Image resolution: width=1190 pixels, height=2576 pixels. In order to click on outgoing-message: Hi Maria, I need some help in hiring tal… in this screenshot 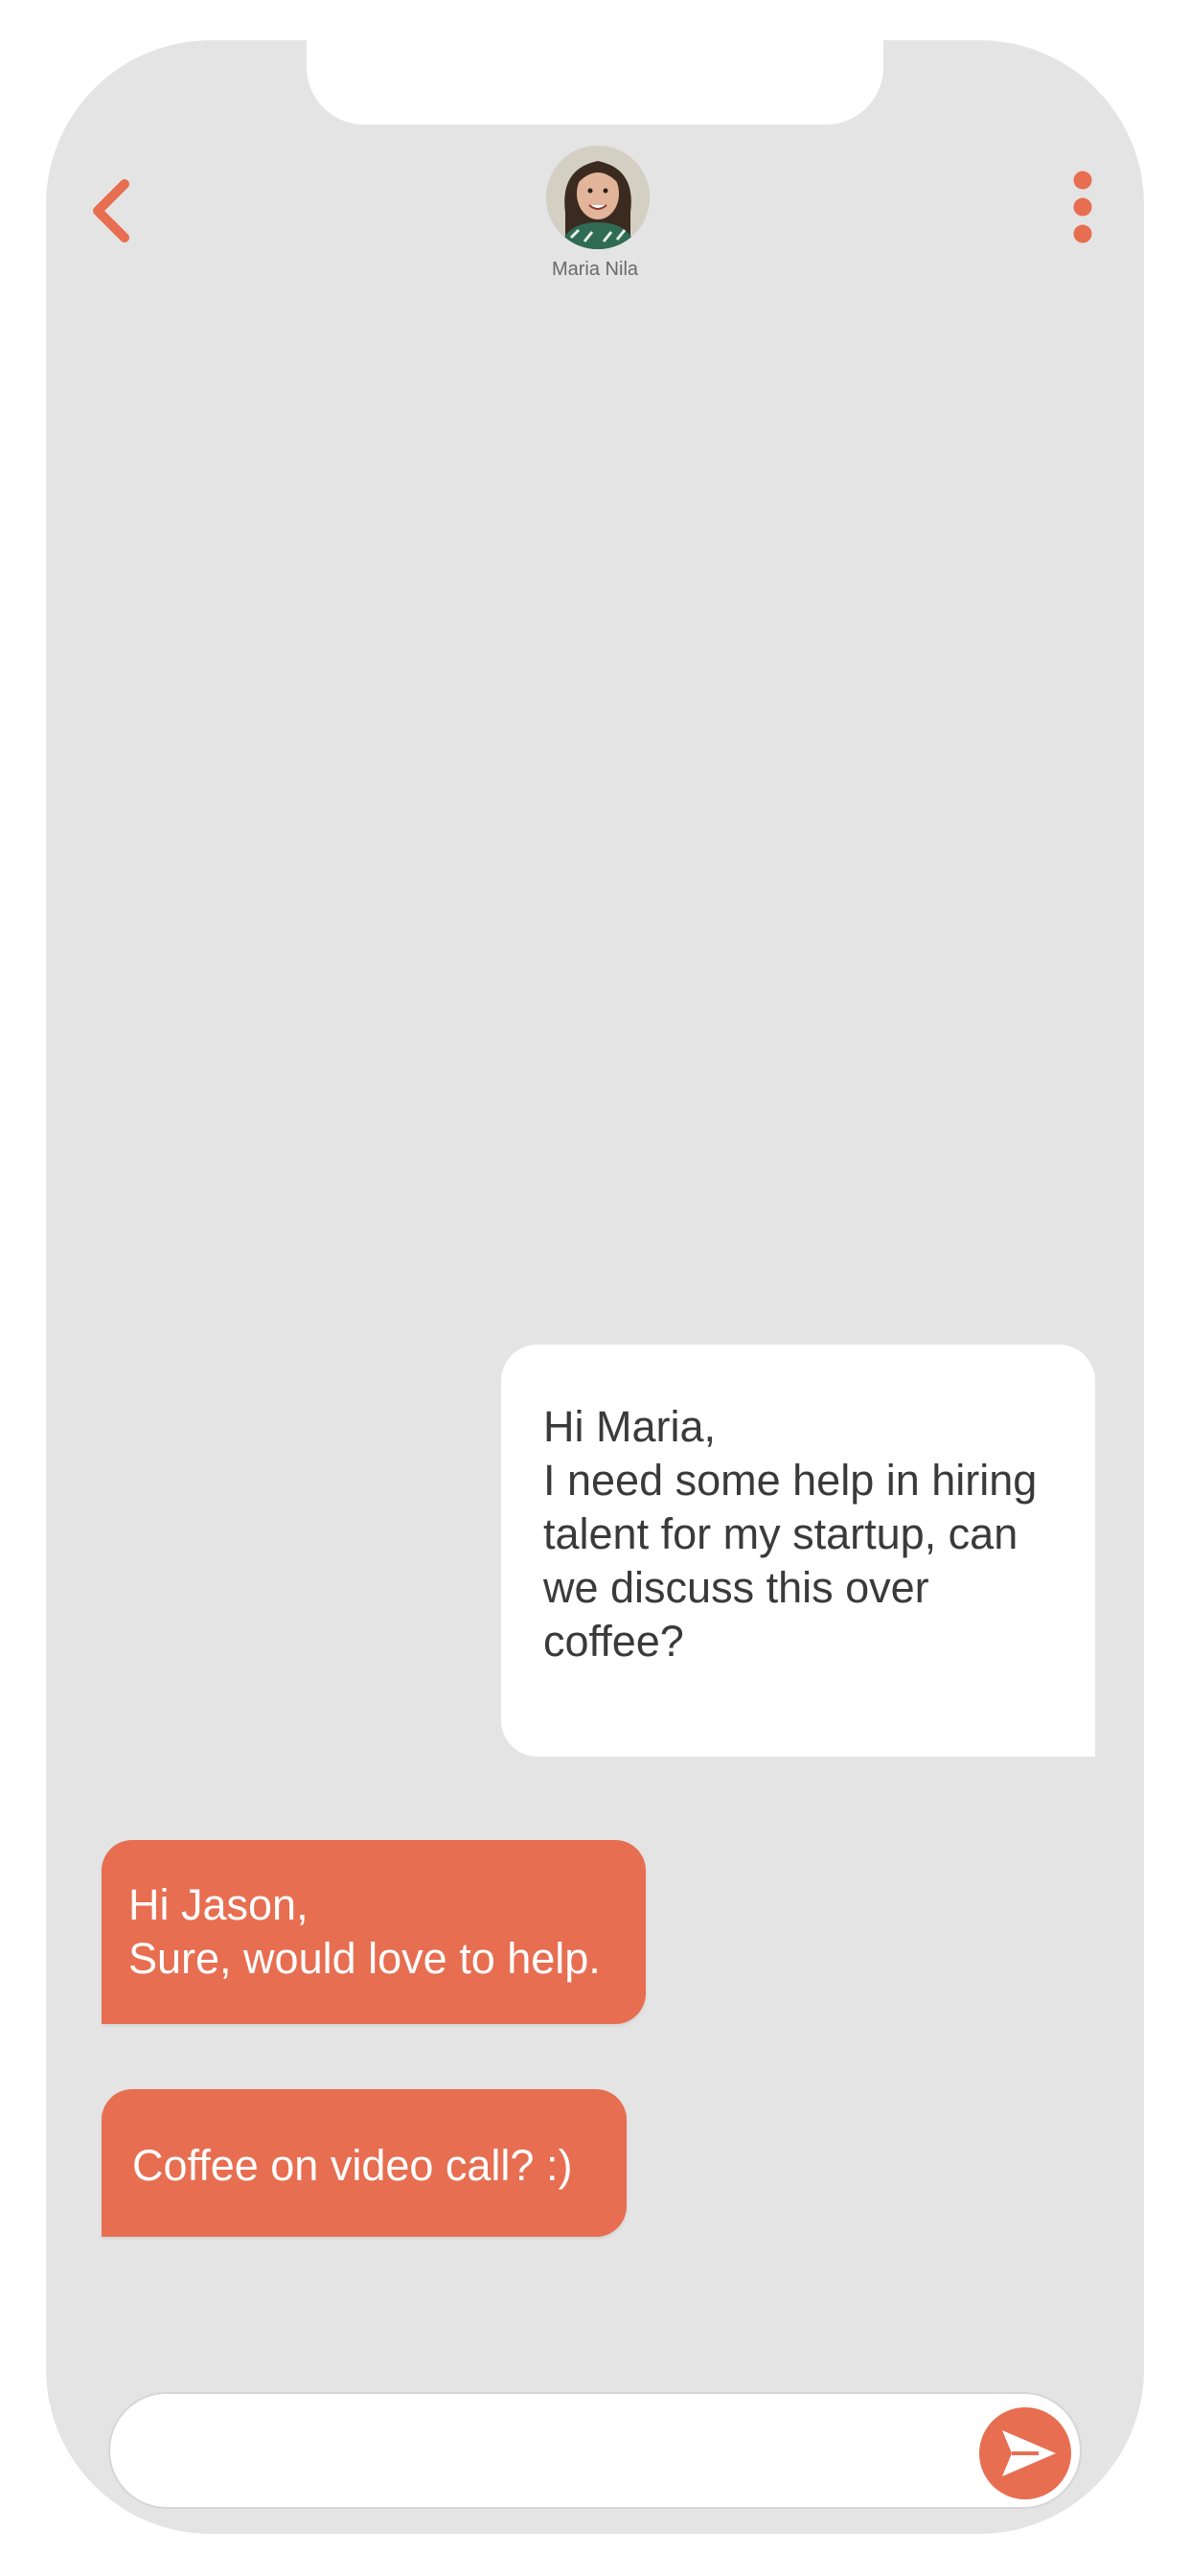, I will do `click(798, 1551)`.